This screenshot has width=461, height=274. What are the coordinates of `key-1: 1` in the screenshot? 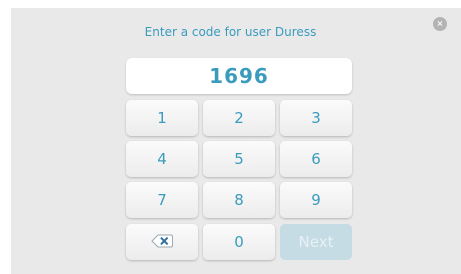 It's located at (162, 118).